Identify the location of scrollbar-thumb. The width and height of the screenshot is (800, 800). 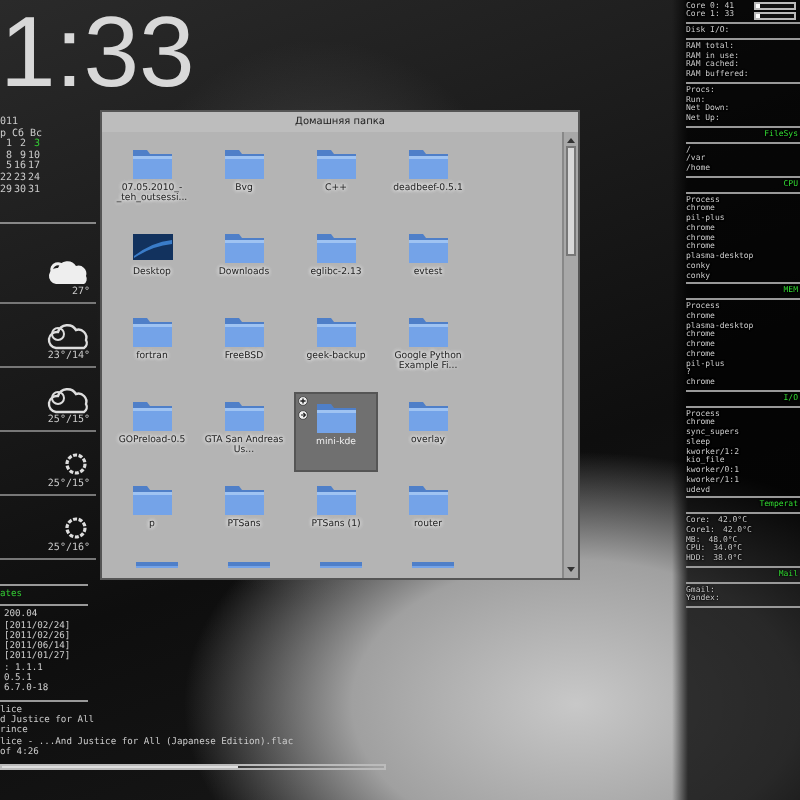
(571, 201).